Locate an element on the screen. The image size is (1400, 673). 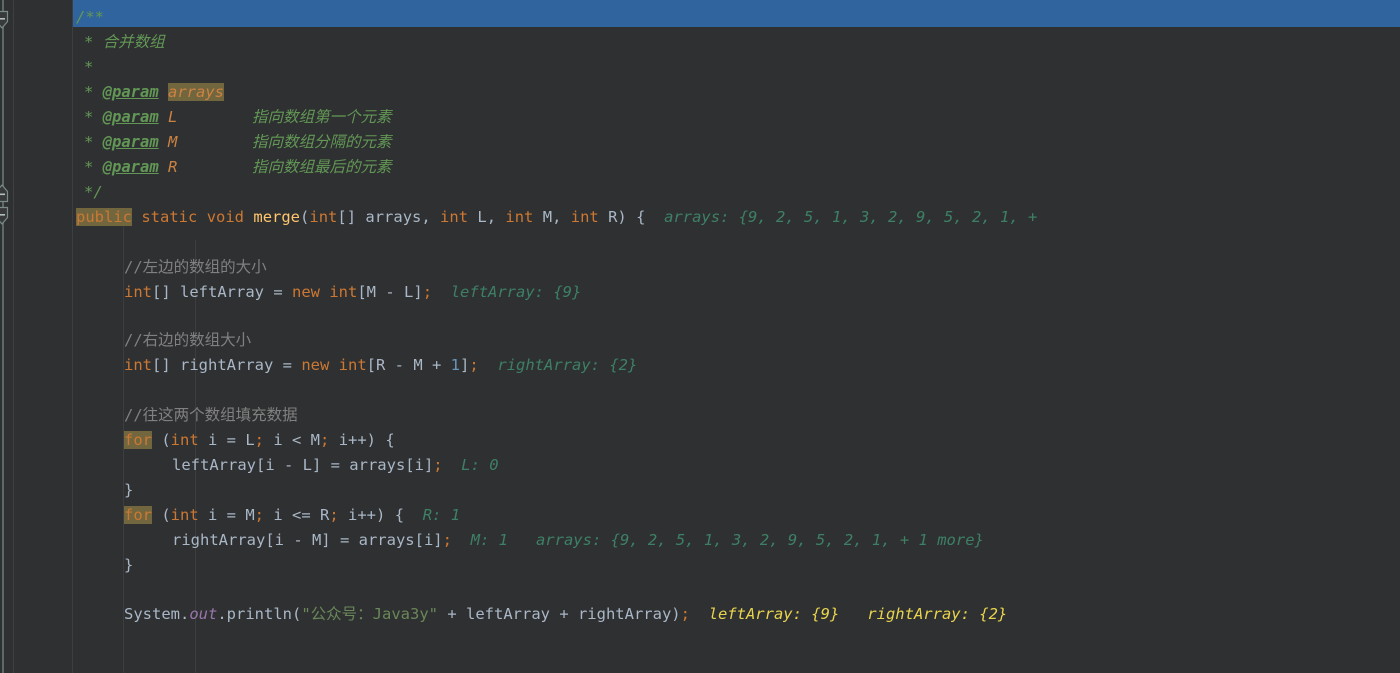
code-token-doc-param: L is located at coordinates (173, 117).